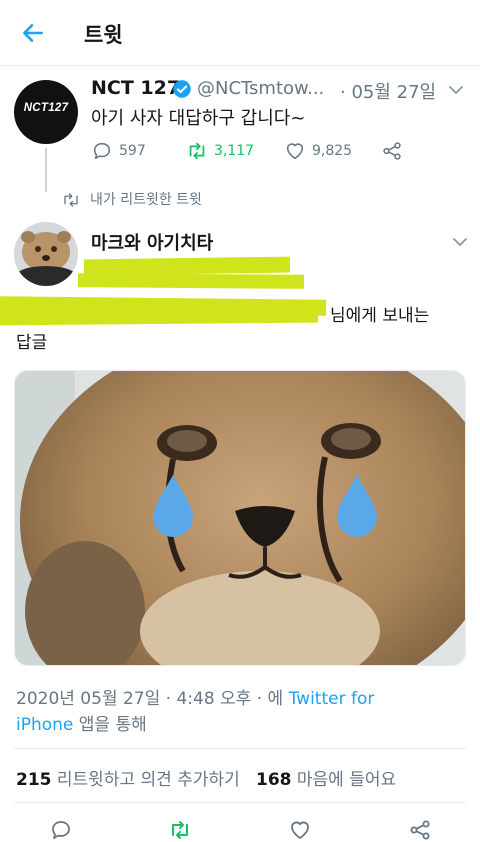 The height and width of the screenshot is (842, 480). I want to click on share-button, so click(392, 151).